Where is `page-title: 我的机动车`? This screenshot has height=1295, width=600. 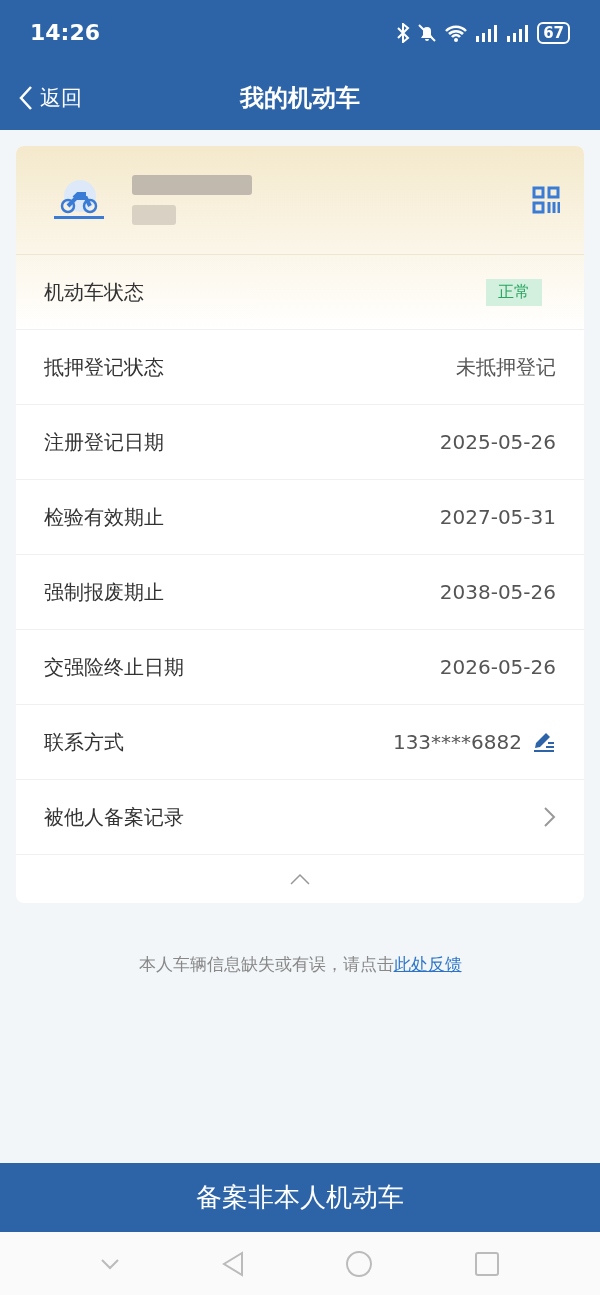
page-title: 我的机动车 is located at coordinates (300, 97).